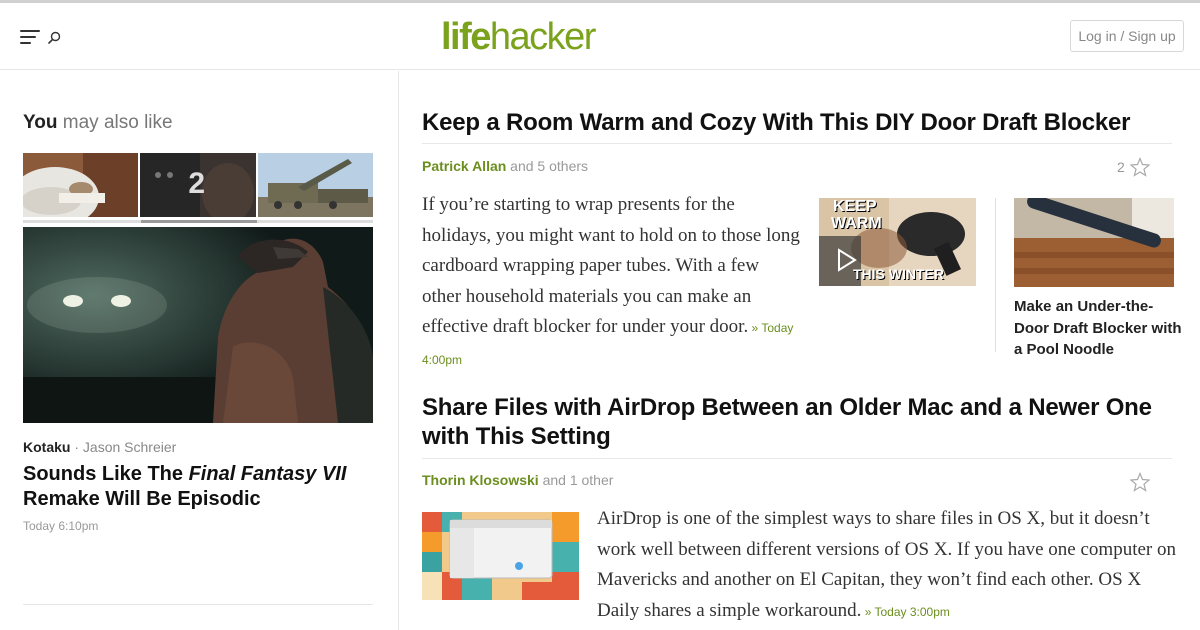 This screenshot has width=1200, height=630. I want to click on featured-headline-em: Final Fantasy VII, so click(267, 474).